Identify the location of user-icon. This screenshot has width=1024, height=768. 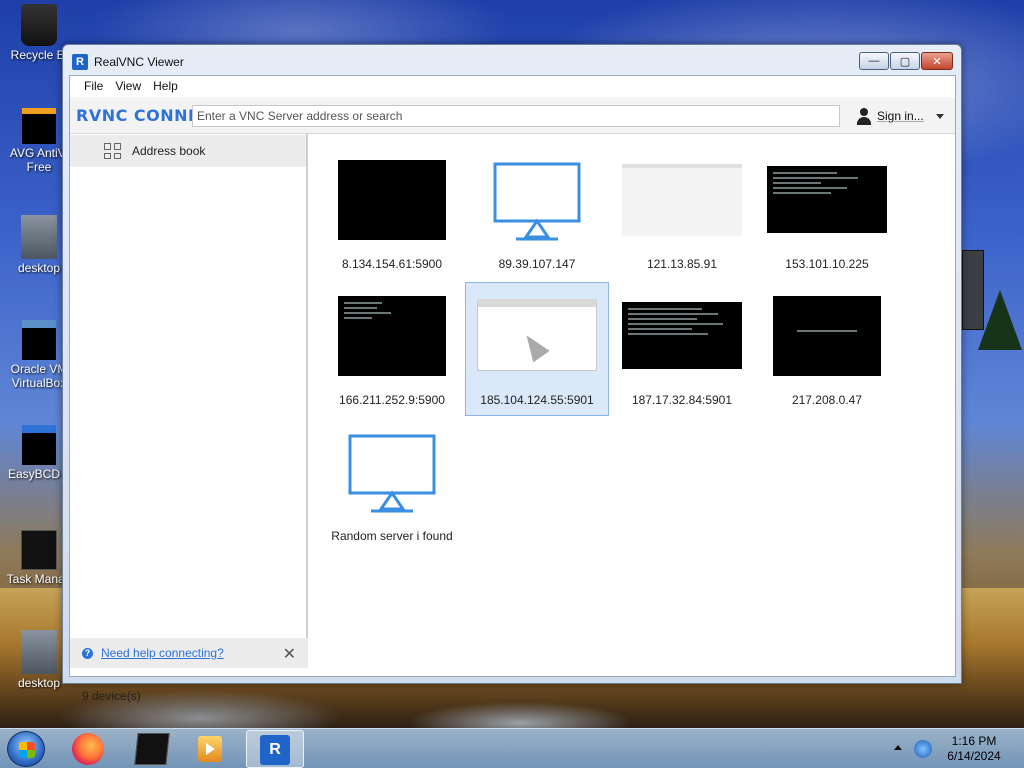
(864, 116).